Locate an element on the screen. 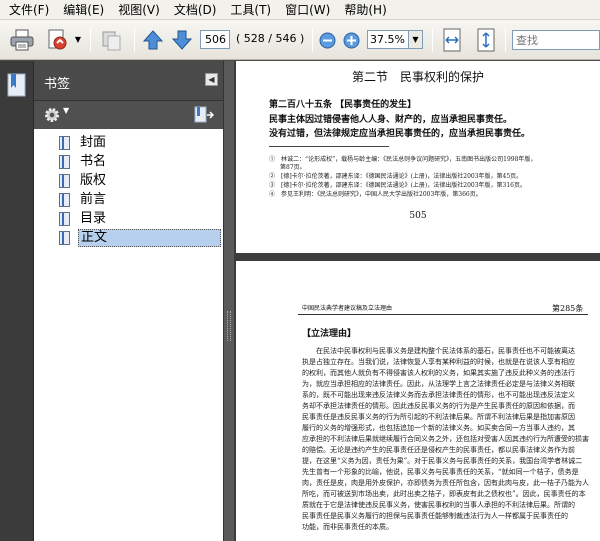  bookmark-item: 封面 is located at coordinates (140, 143).